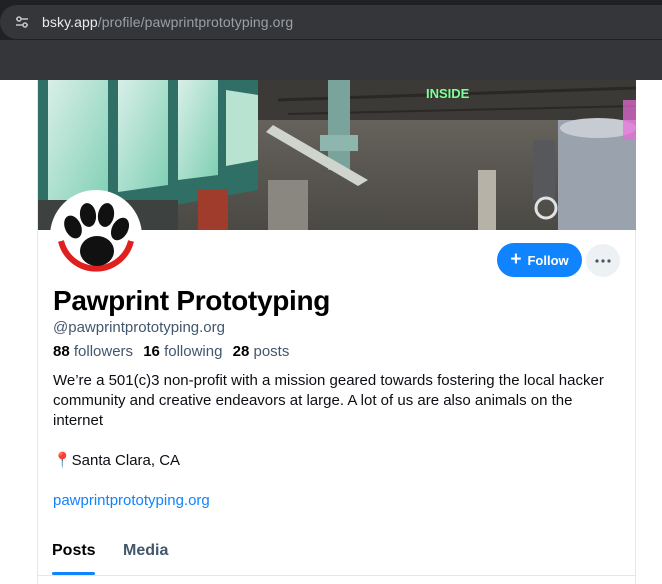  I want to click on followers-count: 88, so click(61, 351).